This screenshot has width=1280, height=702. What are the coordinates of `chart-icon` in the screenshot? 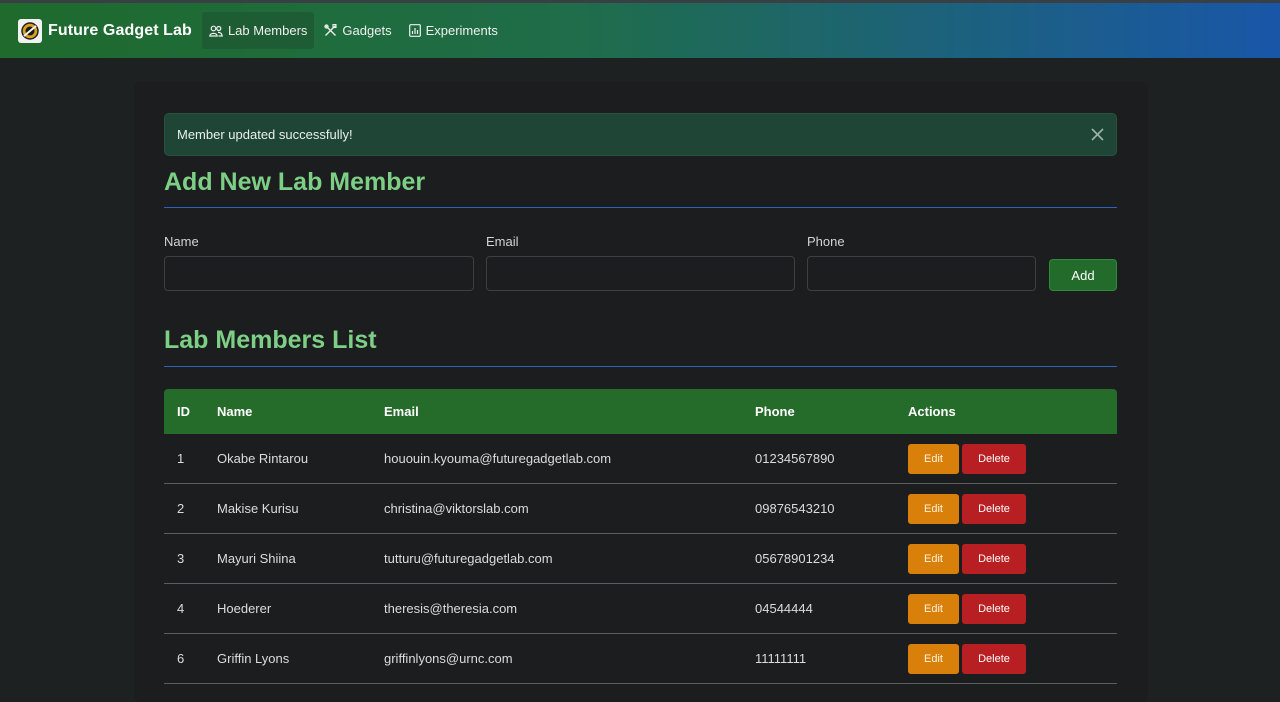 It's located at (414, 30).